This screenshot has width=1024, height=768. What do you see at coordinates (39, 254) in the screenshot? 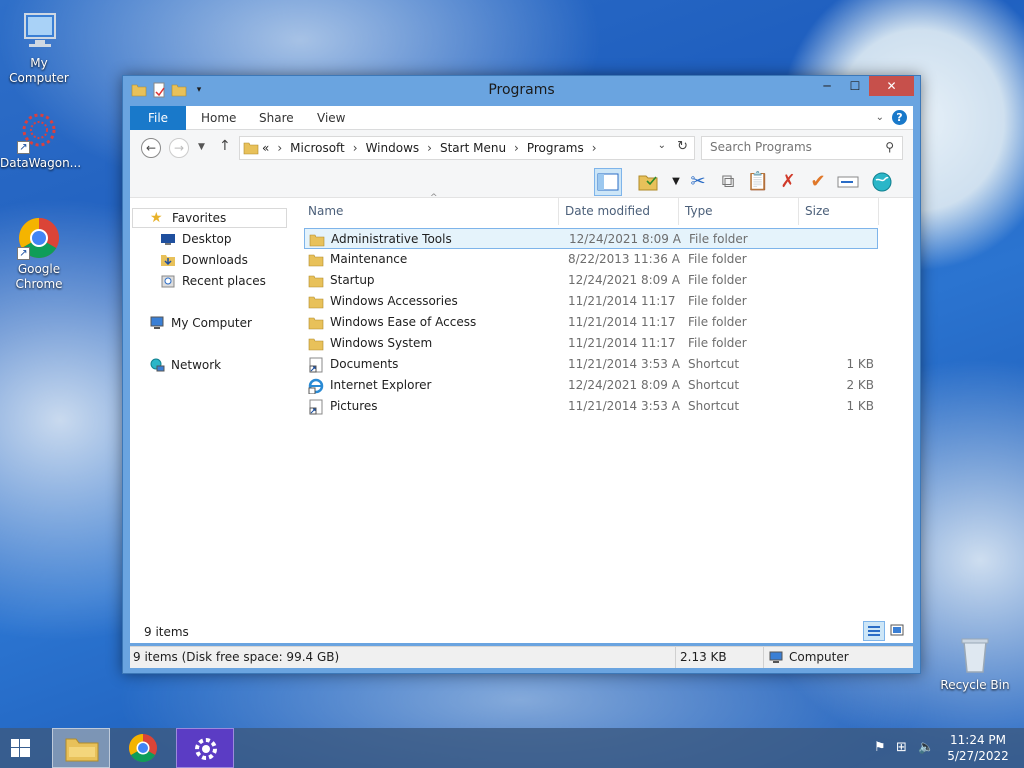
I see `desktop-icon-google-chrome: ↗ Google Chrome` at bounding box center [39, 254].